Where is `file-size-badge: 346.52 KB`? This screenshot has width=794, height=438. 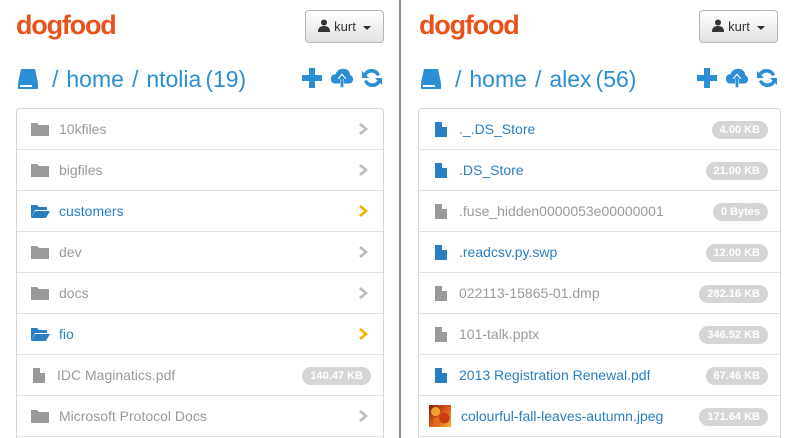 file-size-badge: 346.52 KB is located at coordinates (733, 335).